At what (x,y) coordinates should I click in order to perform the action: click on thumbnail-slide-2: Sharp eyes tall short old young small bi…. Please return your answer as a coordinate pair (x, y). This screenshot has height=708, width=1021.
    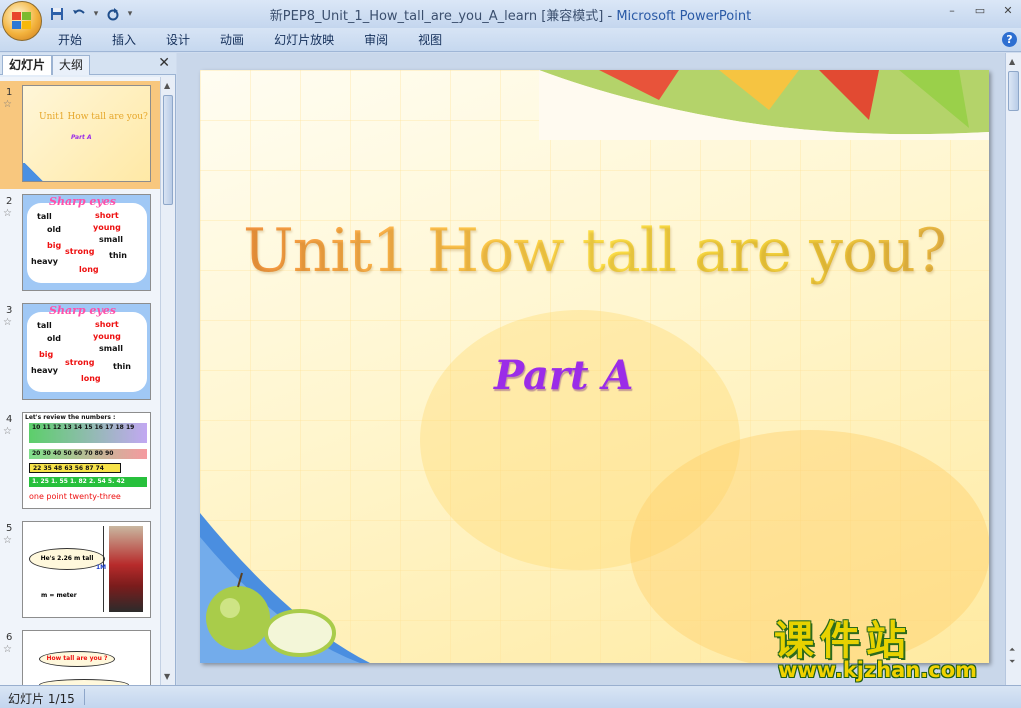
    Looking at the image, I should click on (86, 242).